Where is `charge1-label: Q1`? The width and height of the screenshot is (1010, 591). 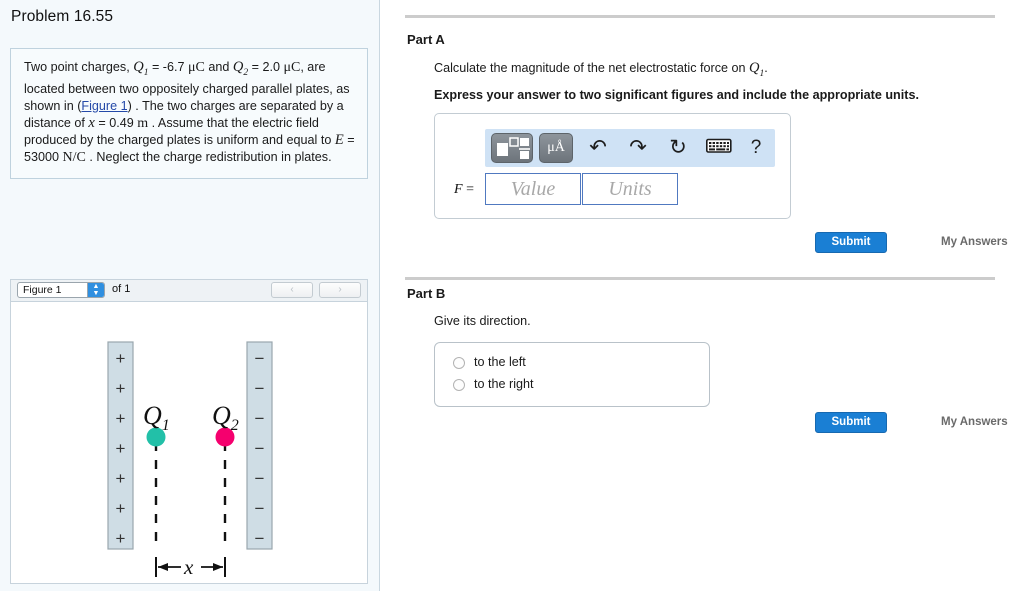
charge1-label: Q1 is located at coordinates (156, 417).